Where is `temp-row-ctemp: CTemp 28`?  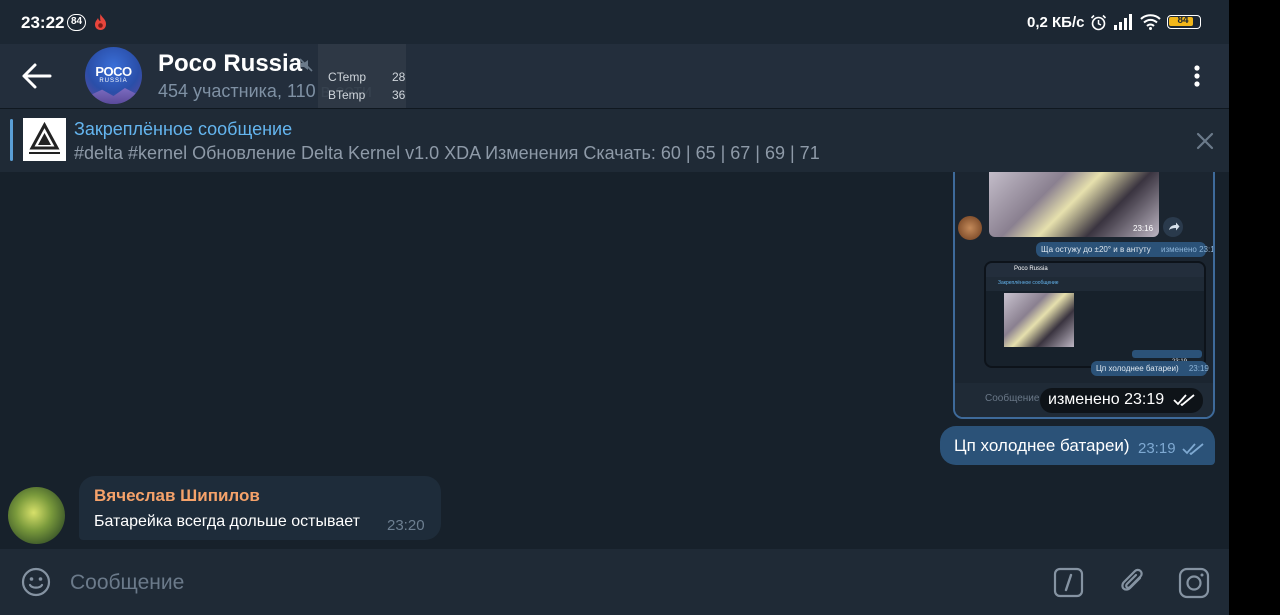
temp-row-ctemp: CTemp 28 is located at coordinates (367, 79).